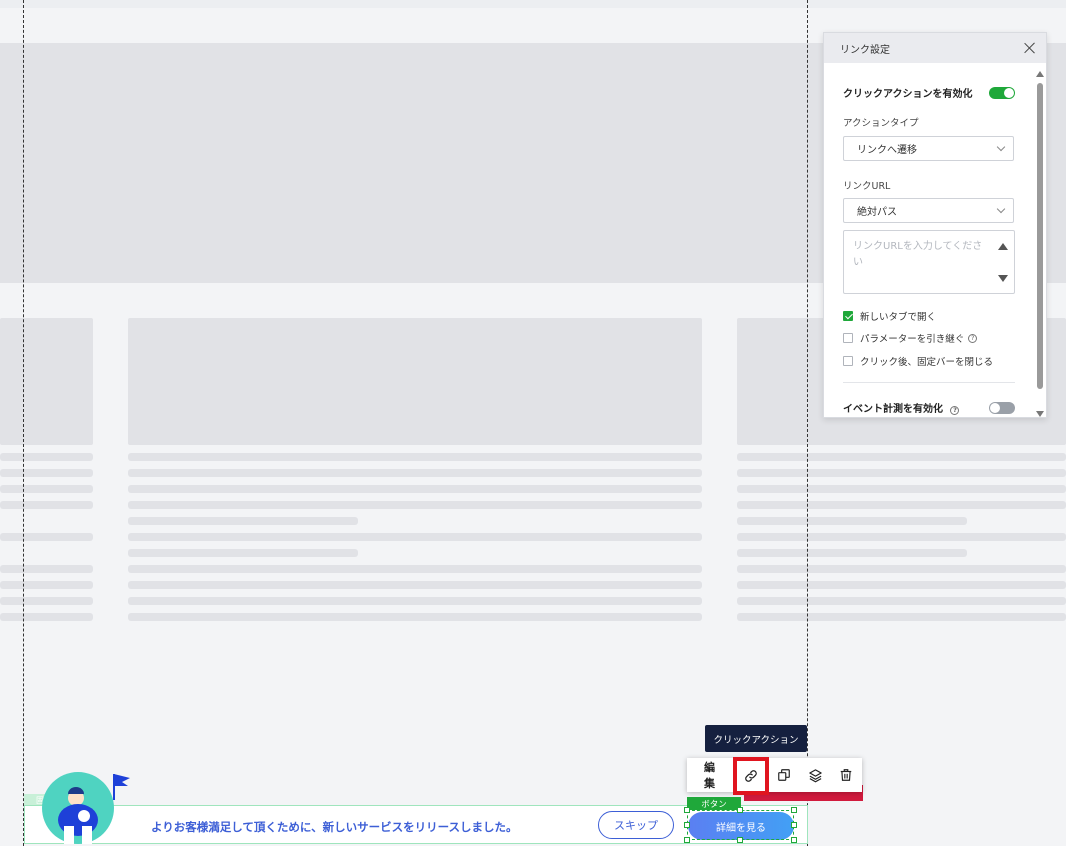  I want to click on layers-icon, so click(815, 775).